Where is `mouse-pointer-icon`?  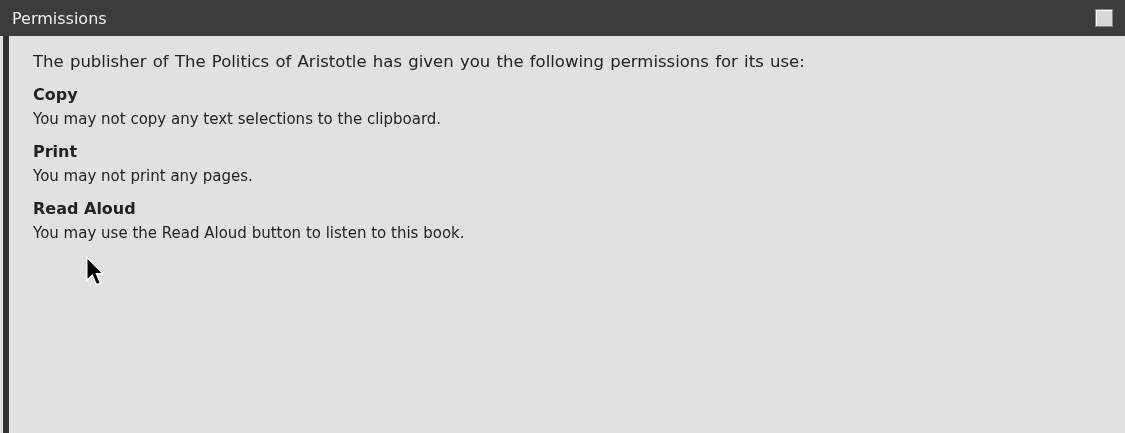 mouse-pointer-icon is located at coordinates (95, 271).